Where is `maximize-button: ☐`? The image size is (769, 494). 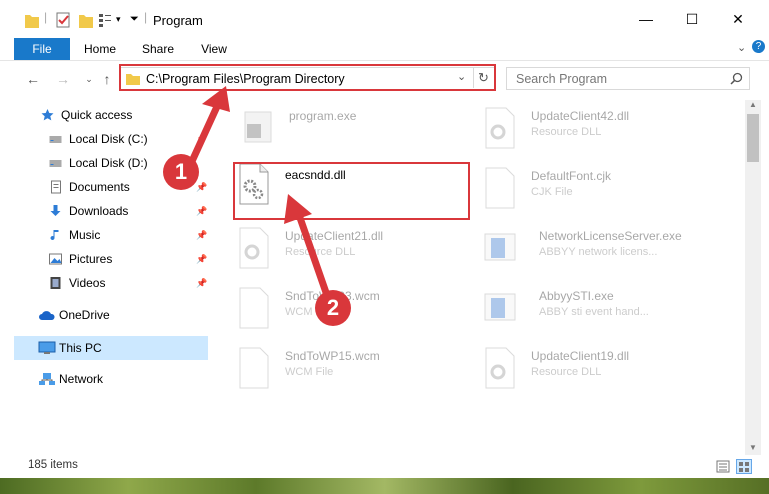
maximize-button: ☐ is located at coordinates (692, 19).